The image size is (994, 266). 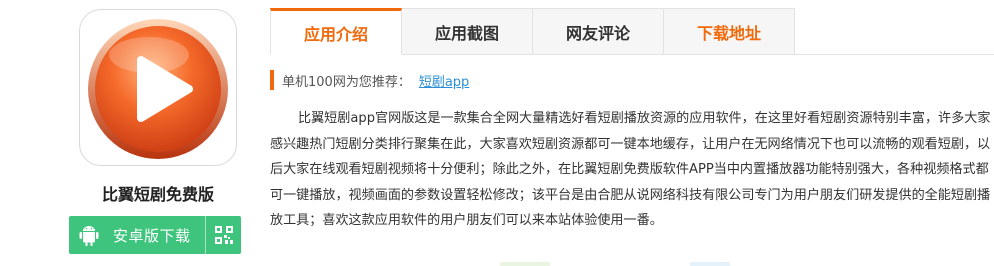 What do you see at coordinates (272, 80) in the screenshot?
I see `recommend-marker` at bounding box center [272, 80].